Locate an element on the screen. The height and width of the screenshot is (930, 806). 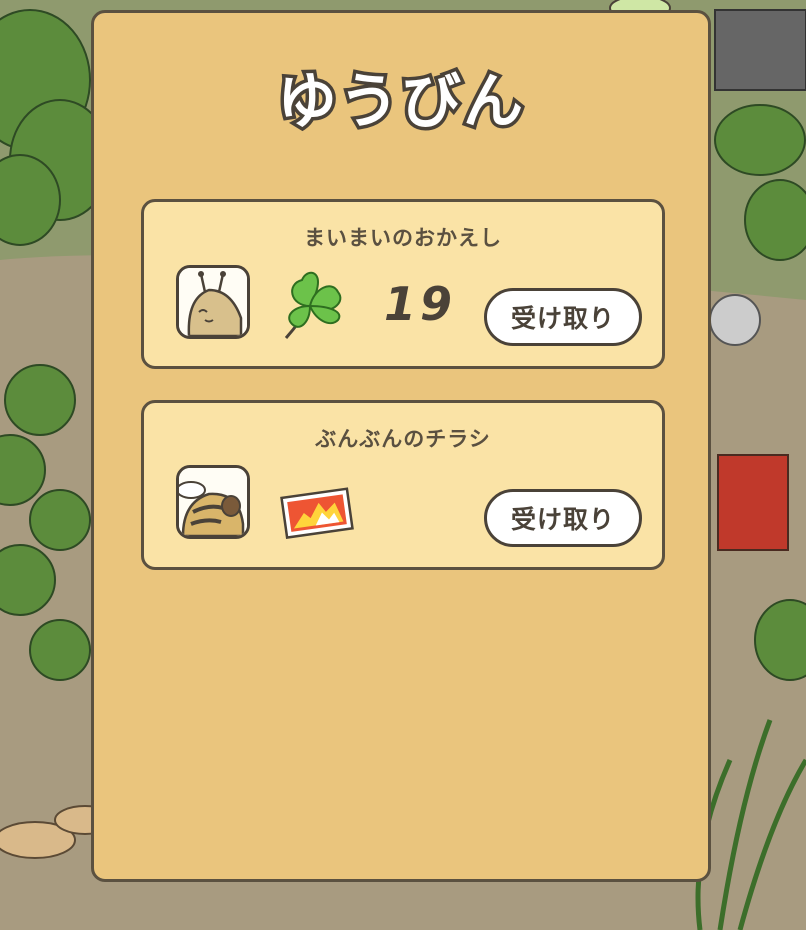
mail-item: まいまいのおかえし 19 受け取り is located at coordinates (403, 284).